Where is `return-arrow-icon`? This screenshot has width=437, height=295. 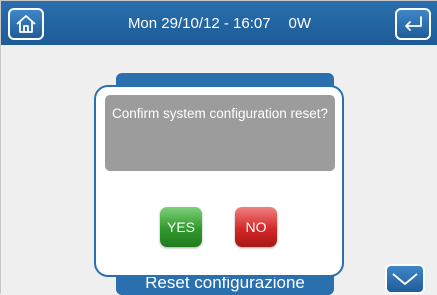 return-arrow-icon is located at coordinates (413, 23).